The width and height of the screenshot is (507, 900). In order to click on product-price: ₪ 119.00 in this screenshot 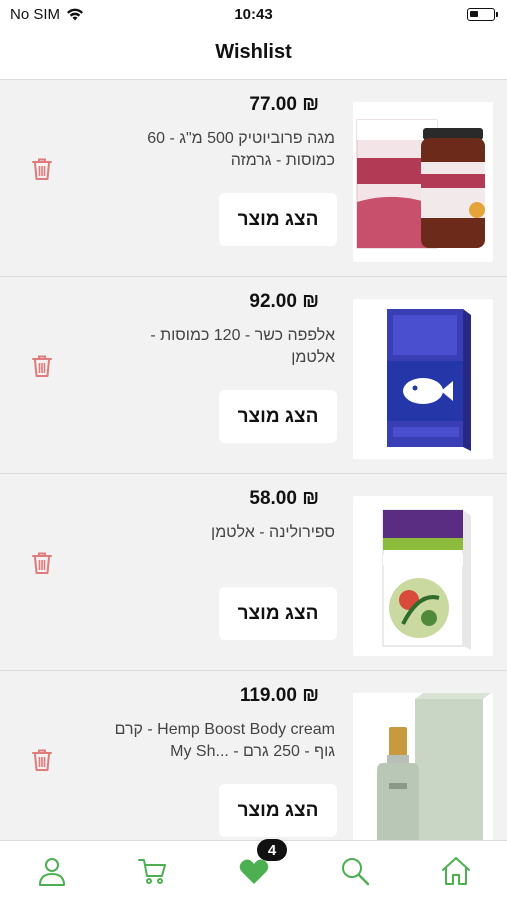, I will do `click(279, 695)`.